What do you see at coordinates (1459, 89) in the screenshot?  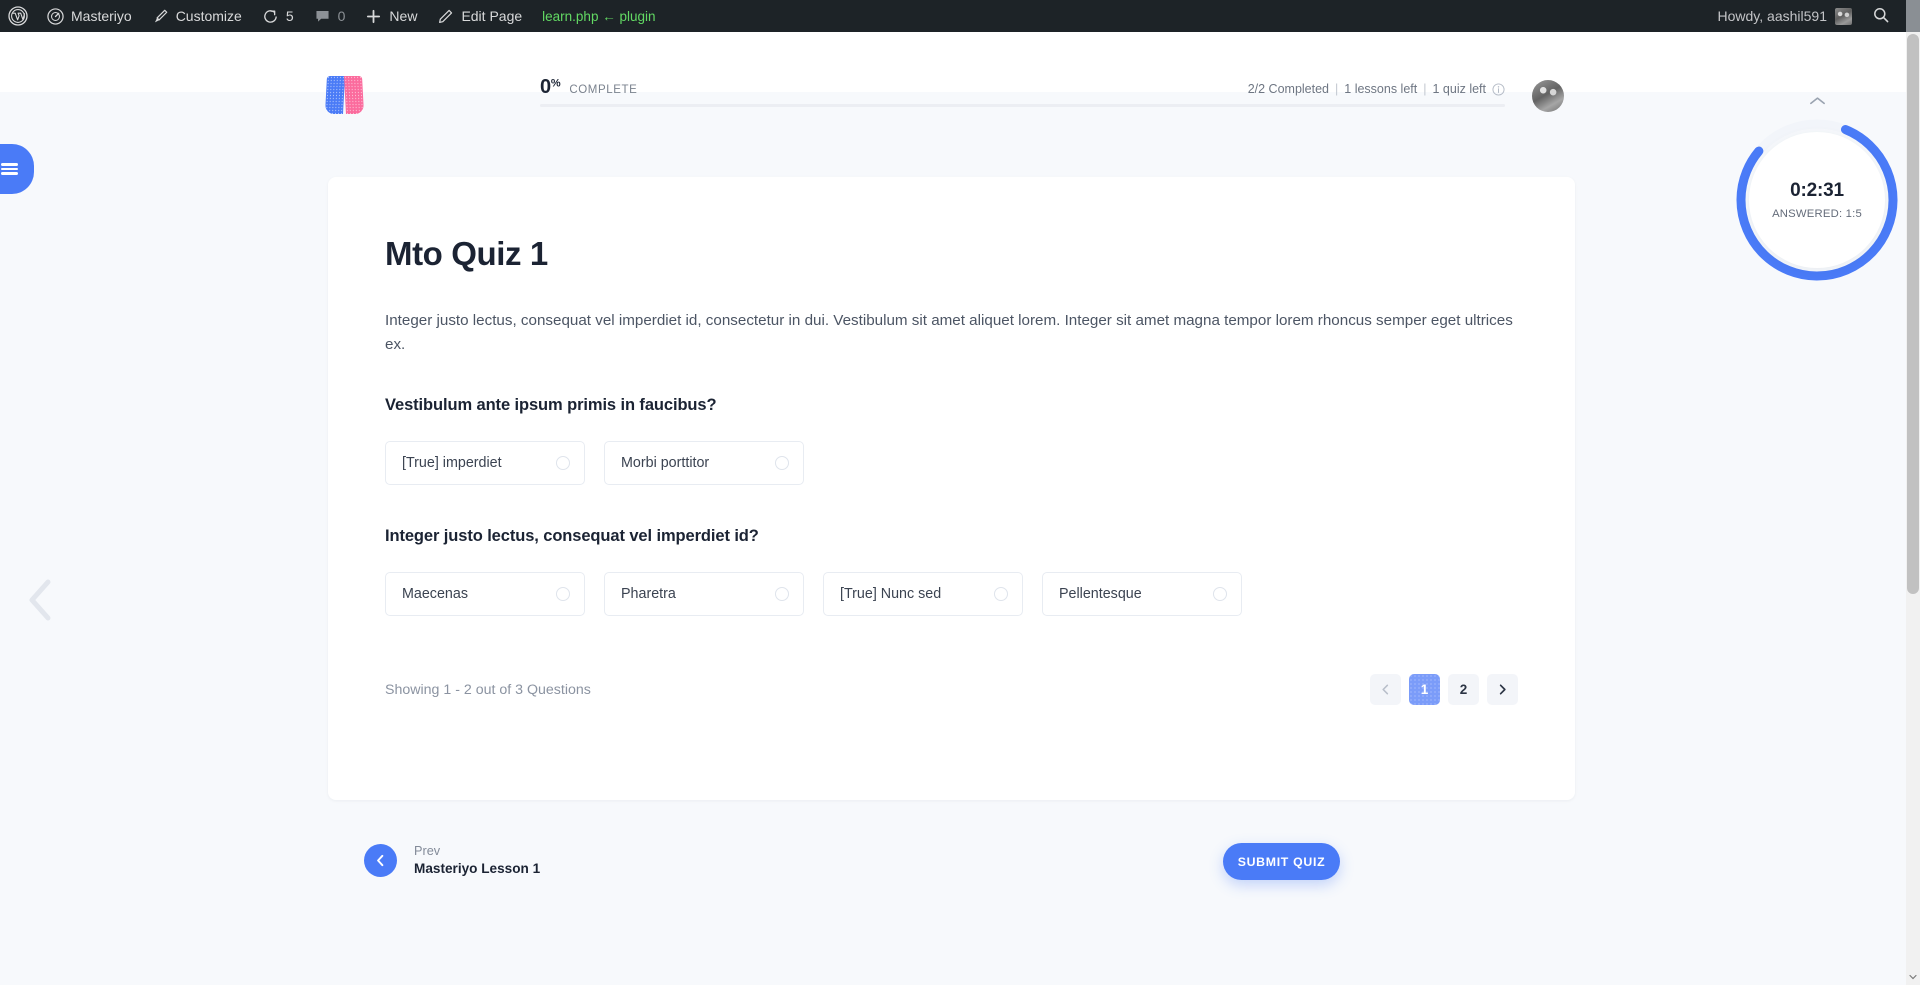 I see `stat-quiz-left: 1 quiz left` at bounding box center [1459, 89].